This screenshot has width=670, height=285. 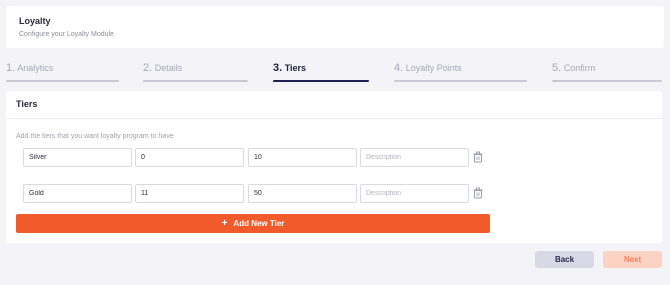 What do you see at coordinates (295, 68) in the screenshot?
I see `step-label: Tiers` at bounding box center [295, 68].